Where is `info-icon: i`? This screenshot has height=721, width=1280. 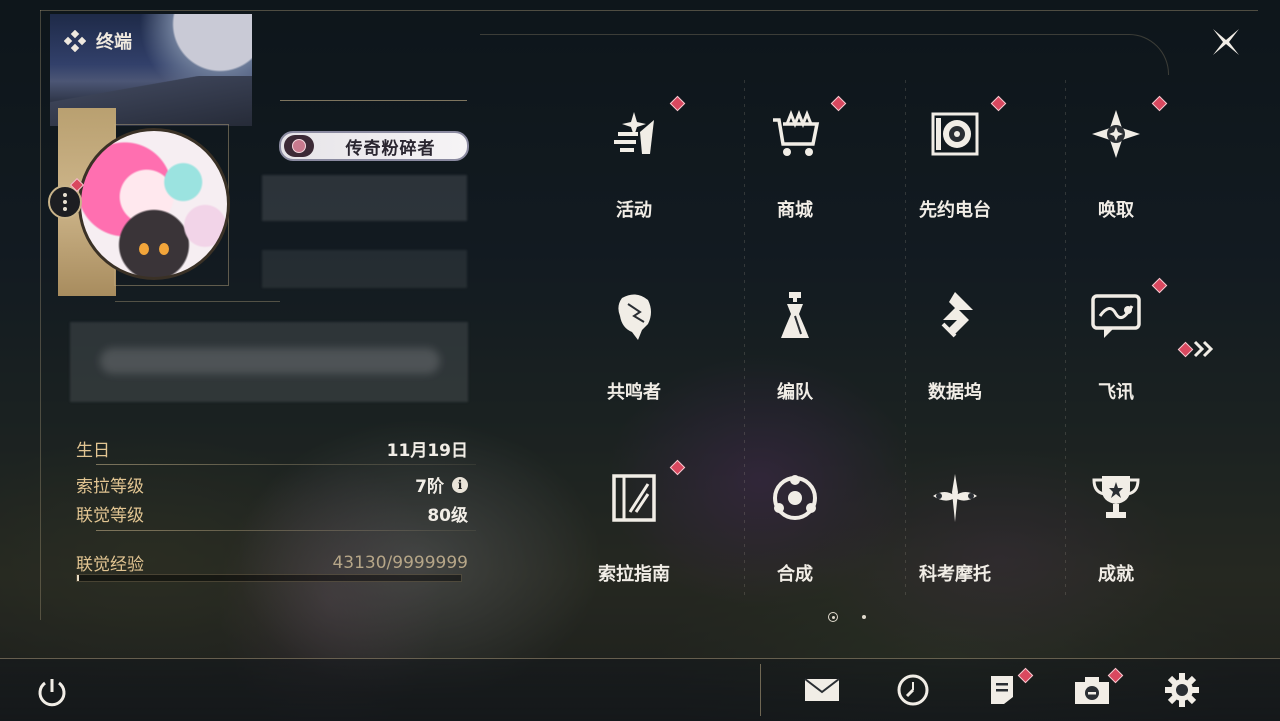 info-icon: i is located at coordinates (460, 484).